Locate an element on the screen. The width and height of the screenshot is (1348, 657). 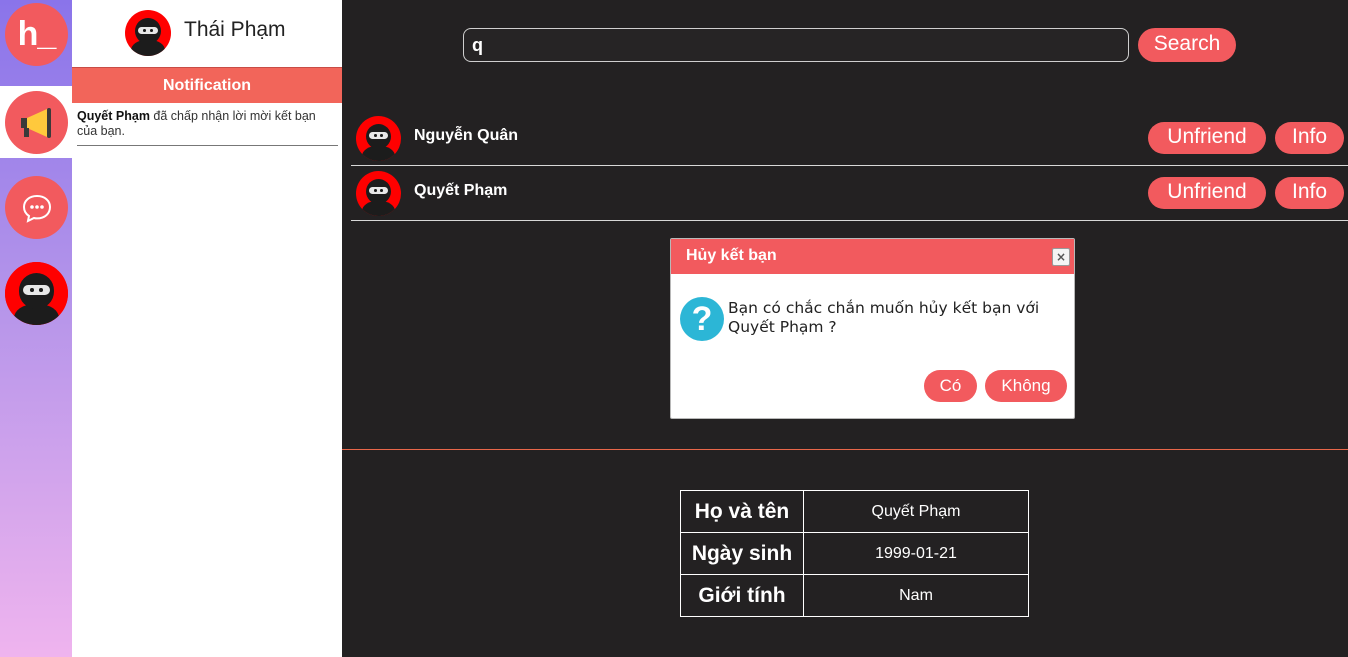
search-input is located at coordinates (796, 45).